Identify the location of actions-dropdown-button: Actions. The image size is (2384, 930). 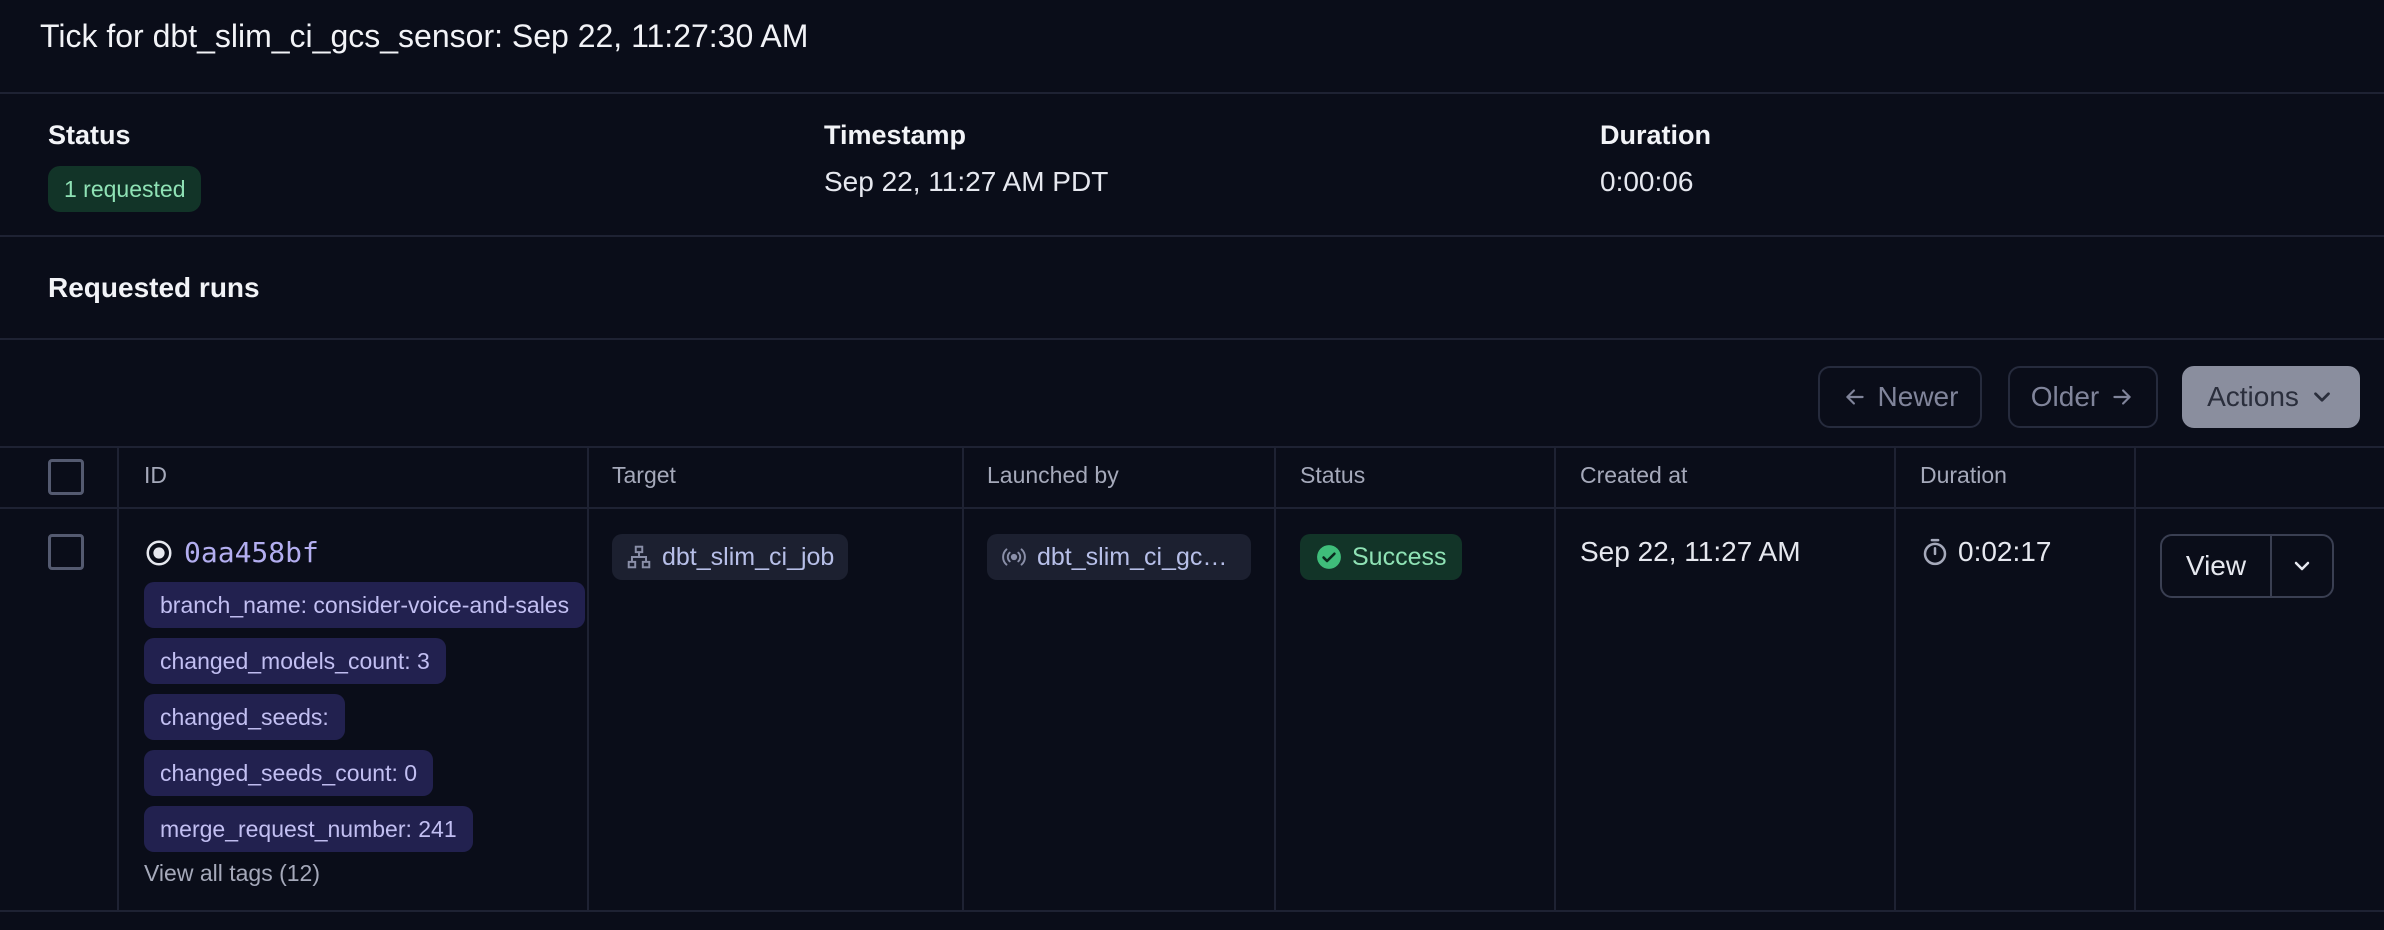
(2271, 397).